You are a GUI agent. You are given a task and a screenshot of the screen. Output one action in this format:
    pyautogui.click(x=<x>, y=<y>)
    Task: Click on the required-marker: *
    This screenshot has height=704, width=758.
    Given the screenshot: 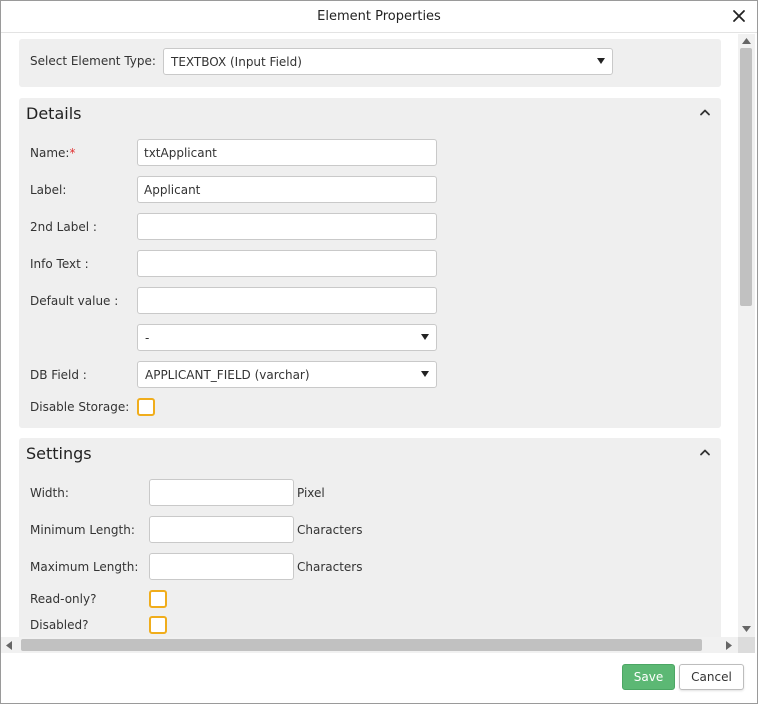 What is the action you would take?
    pyautogui.click(x=72, y=153)
    